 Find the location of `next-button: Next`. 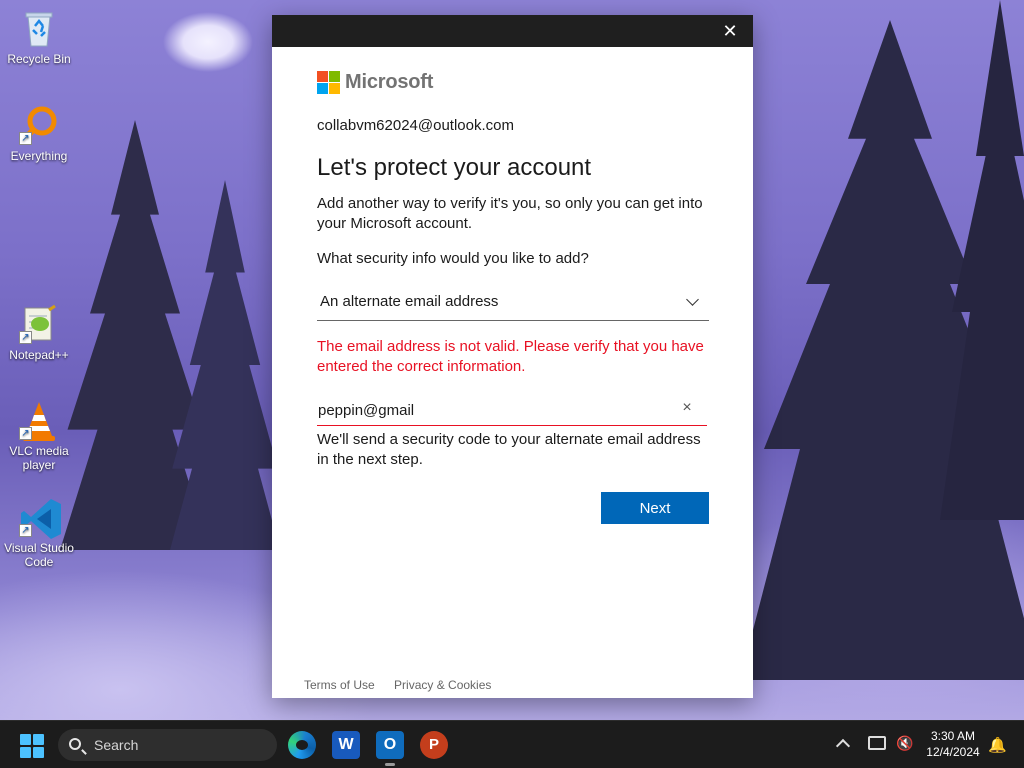

next-button: Next is located at coordinates (655, 508).